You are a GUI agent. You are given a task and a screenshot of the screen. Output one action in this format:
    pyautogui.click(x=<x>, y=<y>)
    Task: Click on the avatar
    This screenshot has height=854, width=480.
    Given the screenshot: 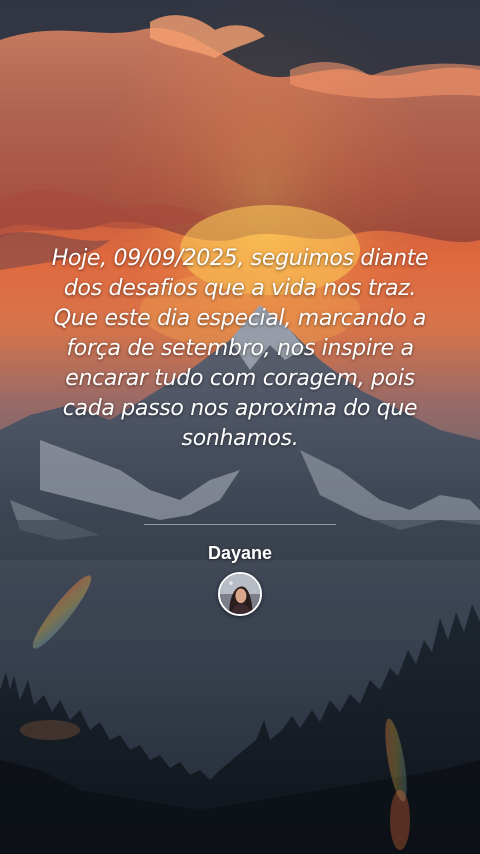 What is the action you would take?
    pyautogui.click(x=240, y=594)
    